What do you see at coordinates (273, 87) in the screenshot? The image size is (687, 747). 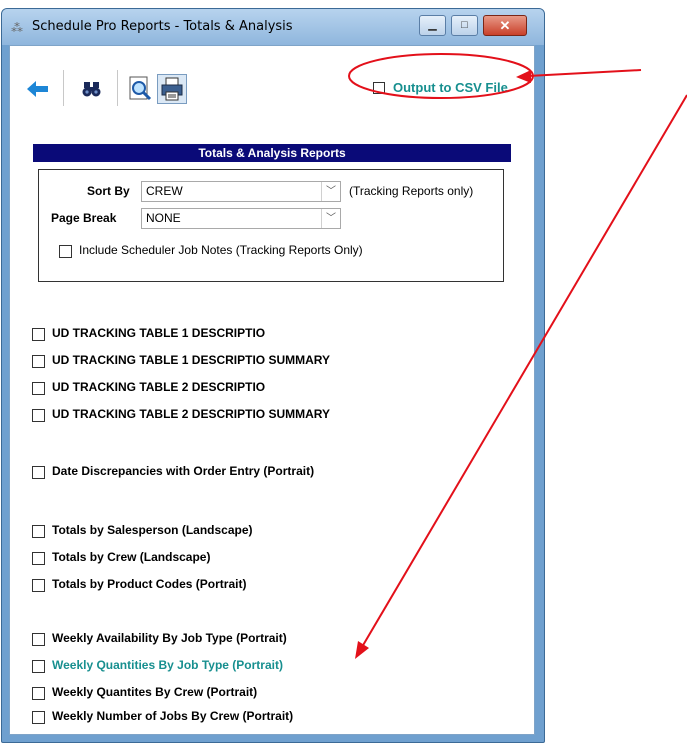 I see `toolbar: Output to CSV File` at bounding box center [273, 87].